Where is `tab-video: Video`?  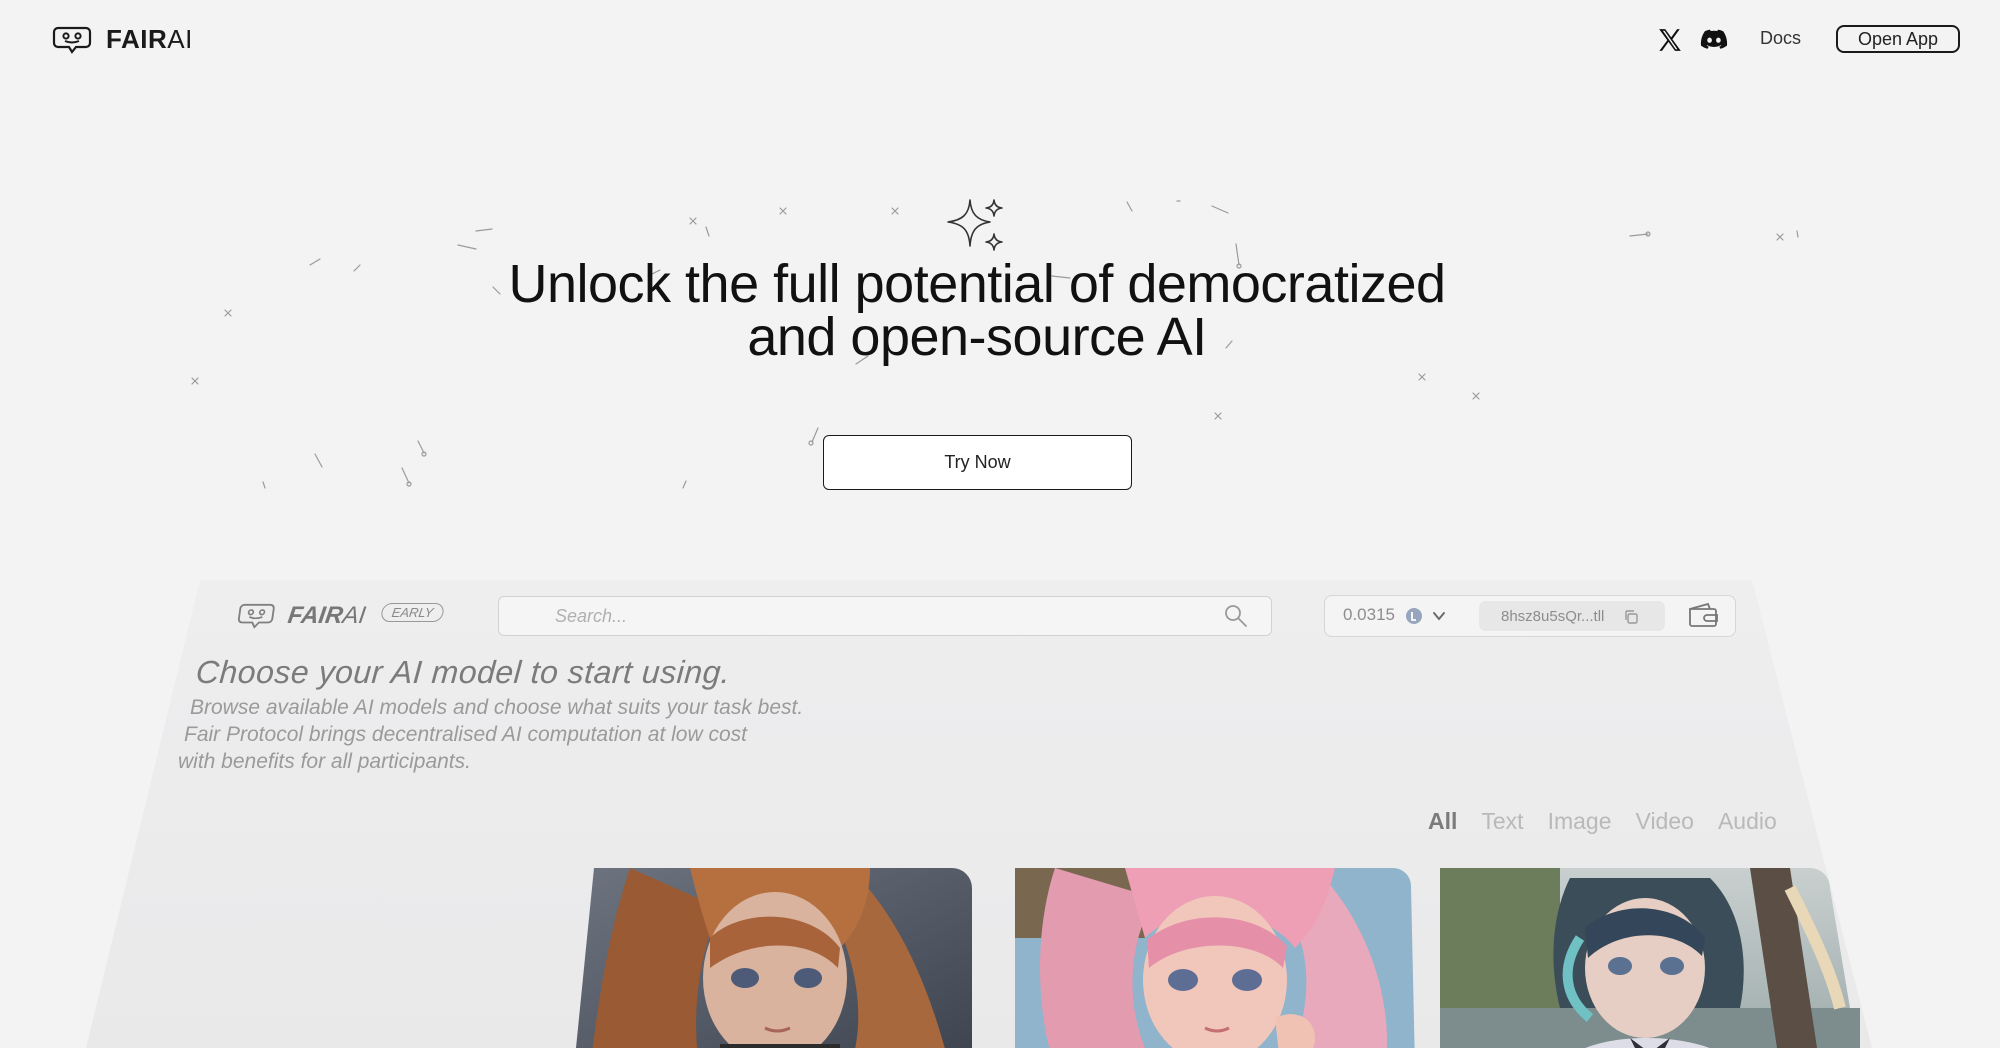
tab-video: Video is located at coordinates (1665, 821).